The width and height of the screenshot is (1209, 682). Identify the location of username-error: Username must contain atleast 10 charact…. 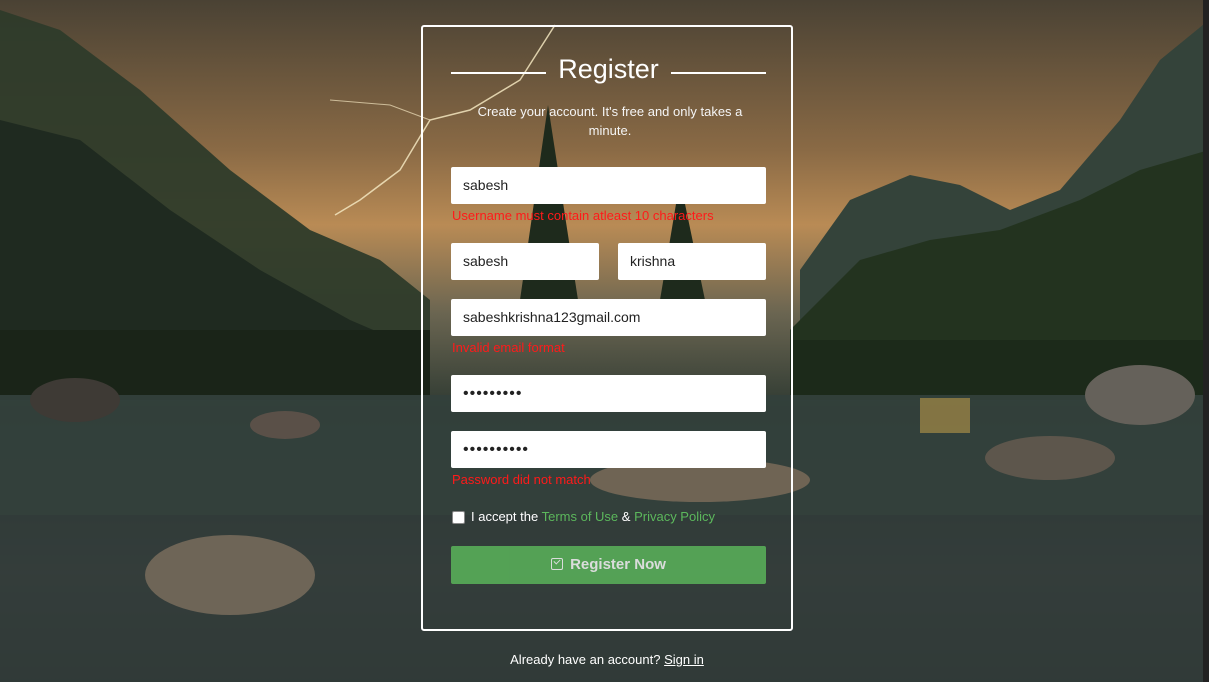
(583, 215).